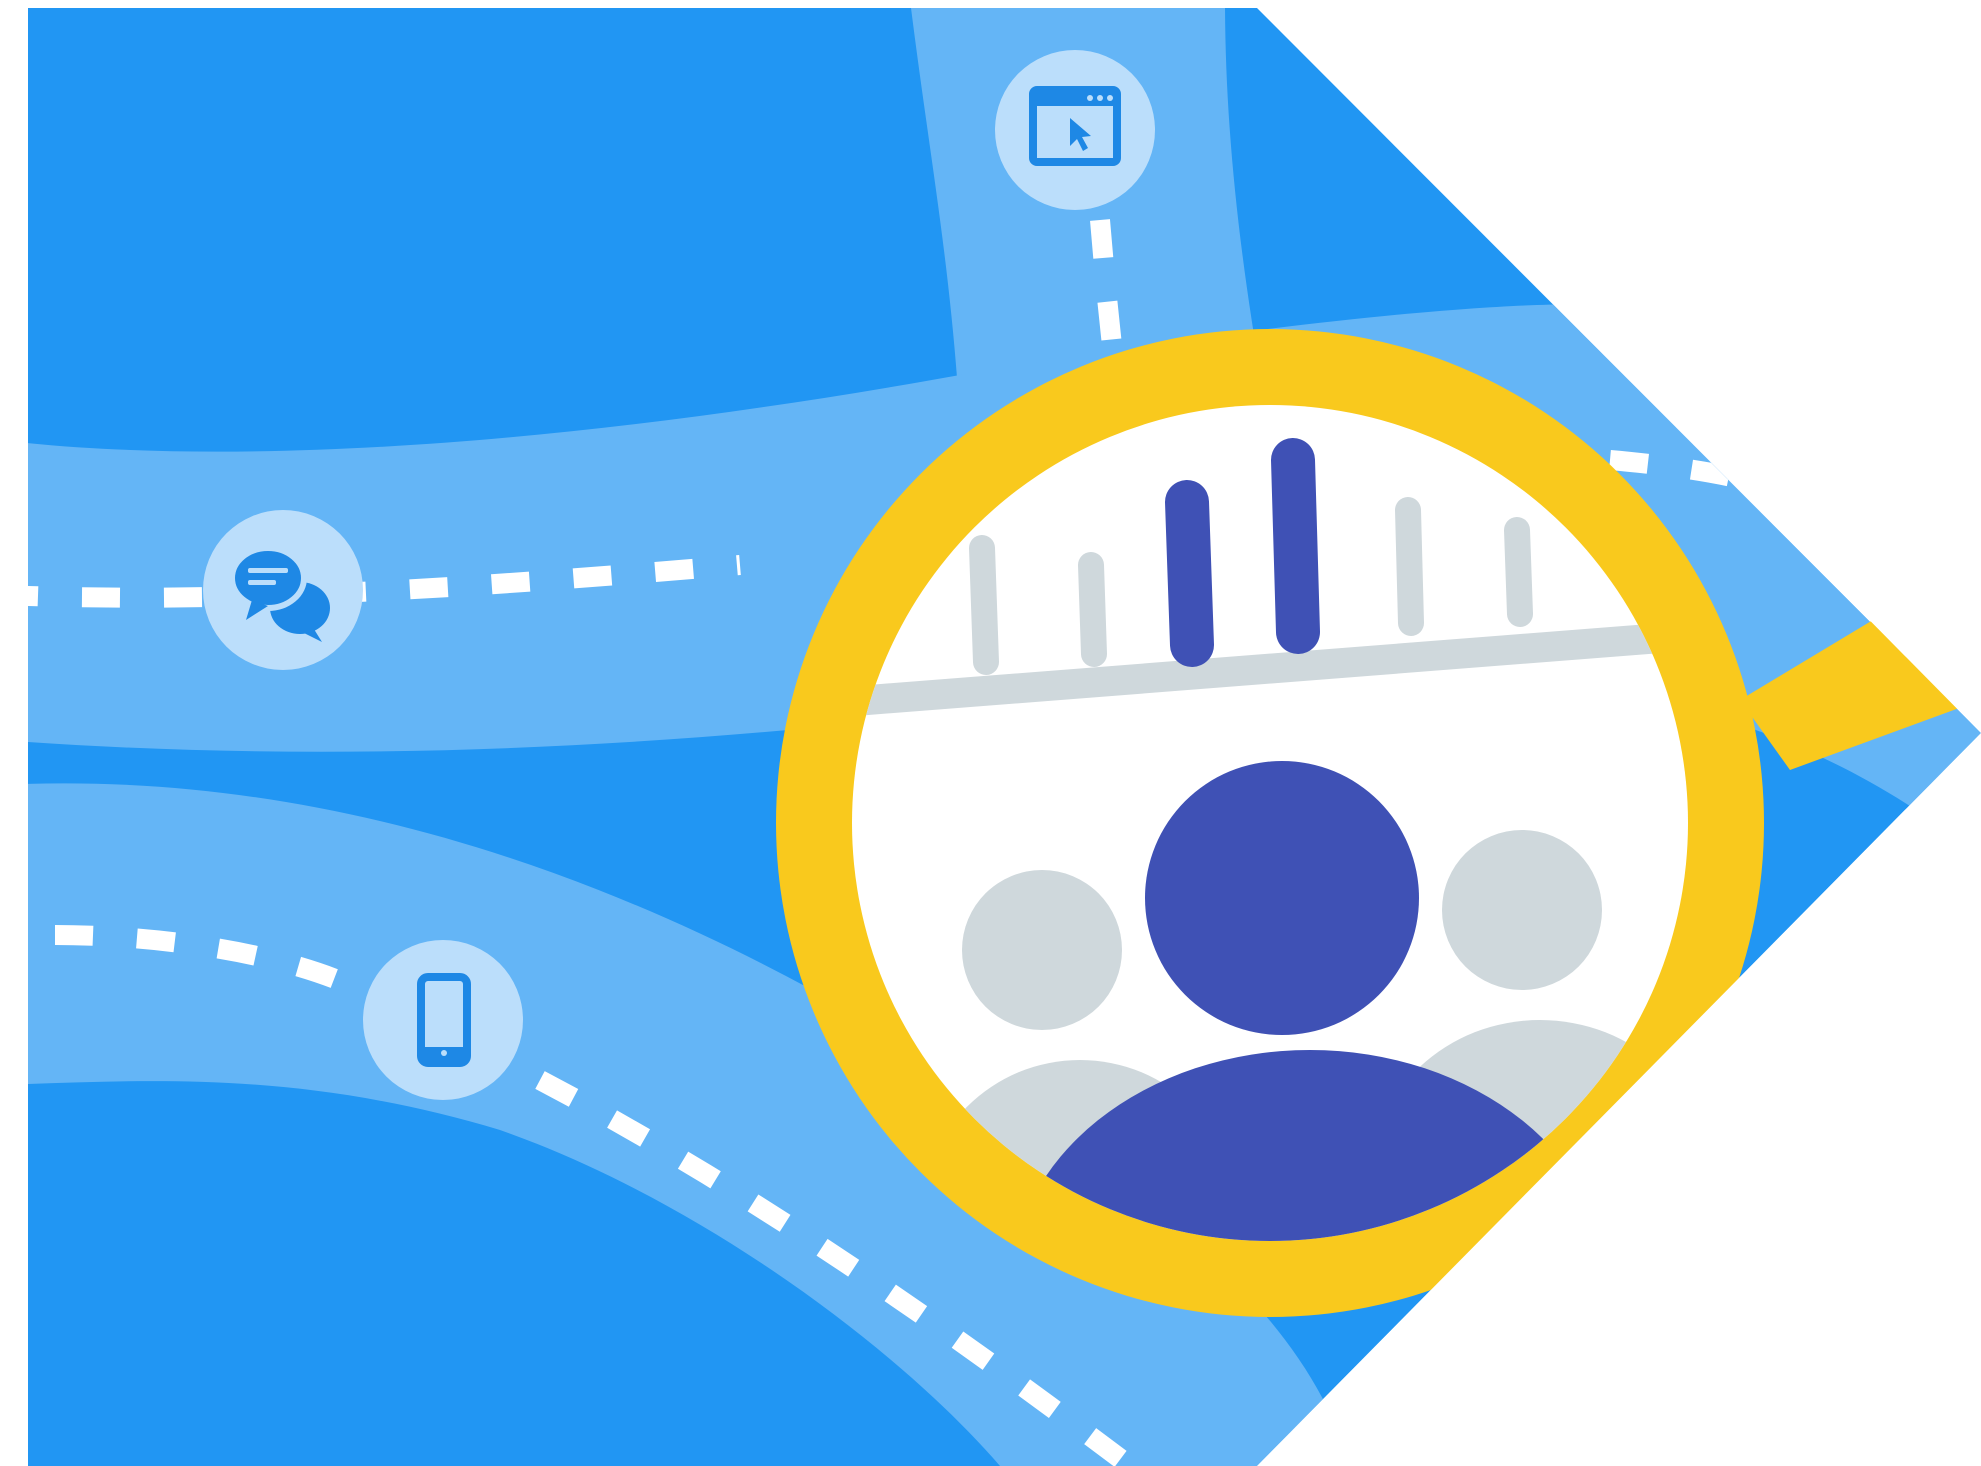 The width and height of the screenshot is (1981, 1466). I want to click on person-side-right-head, so click(1522, 910).